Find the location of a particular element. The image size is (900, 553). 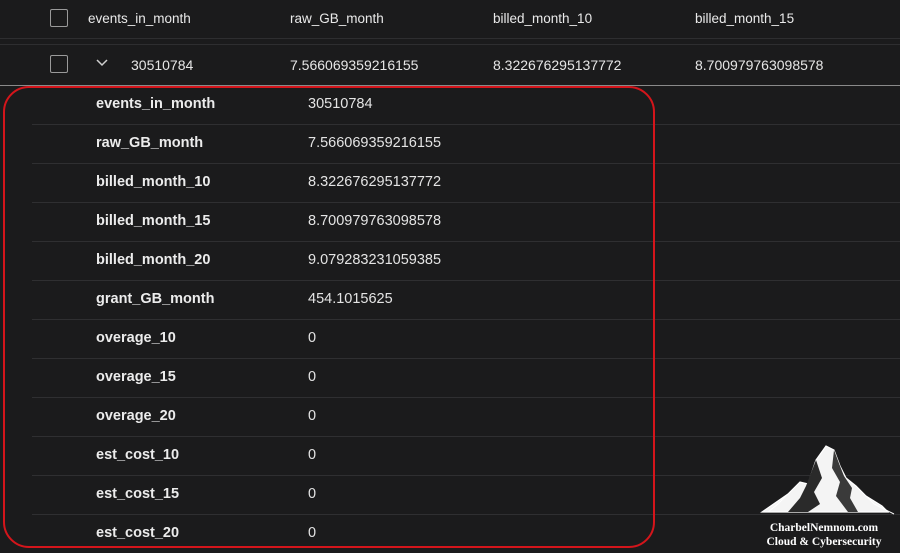

detail-row-overage-15: overage_15 0 is located at coordinates (466, 378).